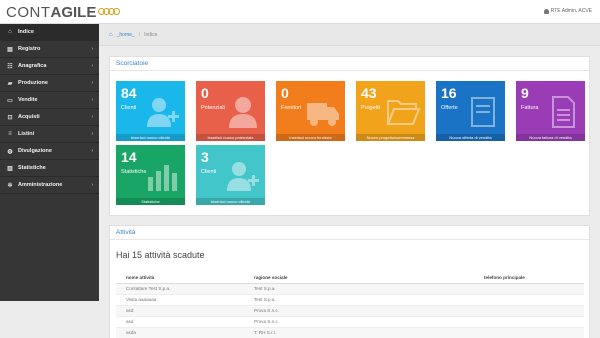 This screenshot has height=338, width=600. What do you see at coordinates (73, 12) in the screenshot?
I see `logo-text-bold: AGILE` at bounding box center [73, 12].